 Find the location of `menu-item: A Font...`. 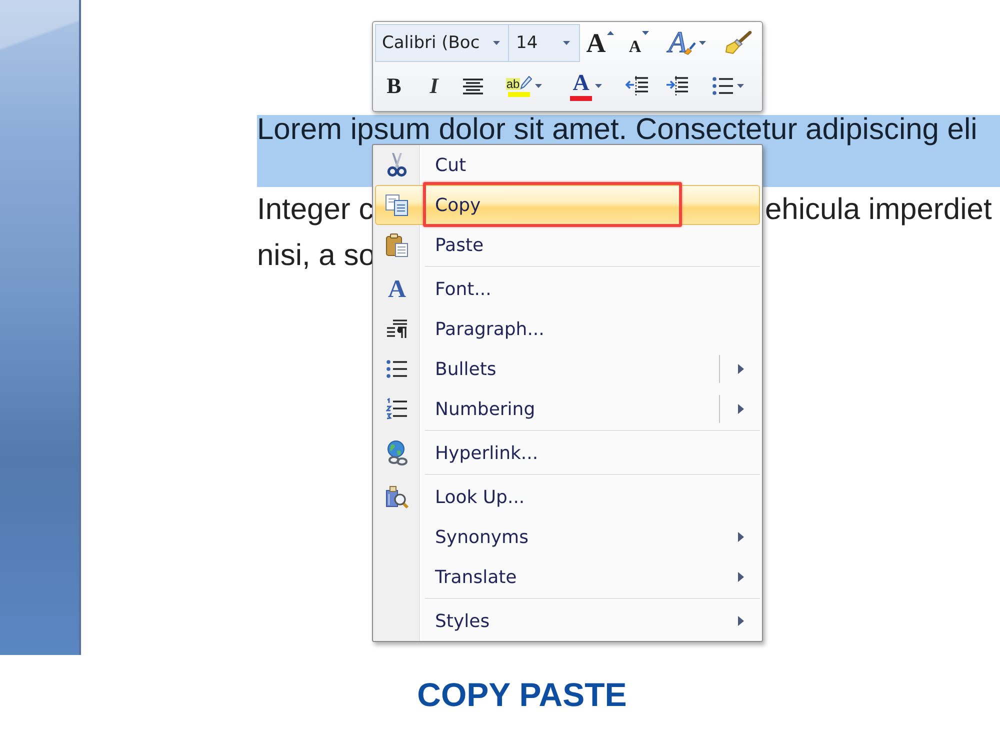

menu-item: A Font... is located at coordinates (567, 289).